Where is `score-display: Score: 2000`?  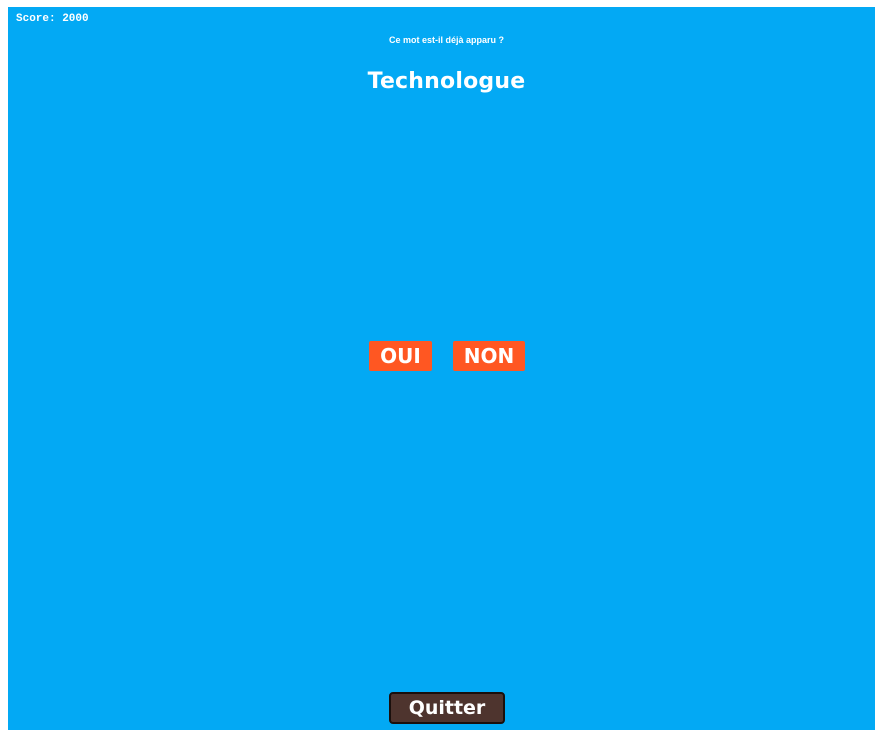
score-display: Score: 2000 is located at coordinates (52, 19).